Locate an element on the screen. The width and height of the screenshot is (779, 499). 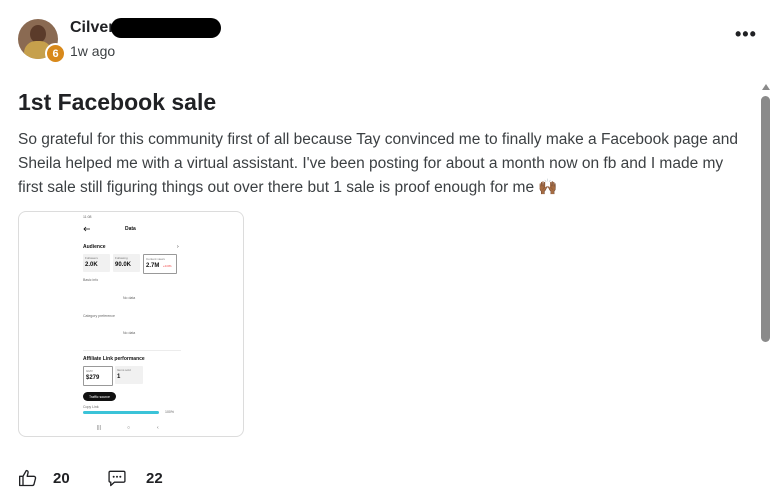
nav-menu-icon: ||| is located at coordinates (99, 428).